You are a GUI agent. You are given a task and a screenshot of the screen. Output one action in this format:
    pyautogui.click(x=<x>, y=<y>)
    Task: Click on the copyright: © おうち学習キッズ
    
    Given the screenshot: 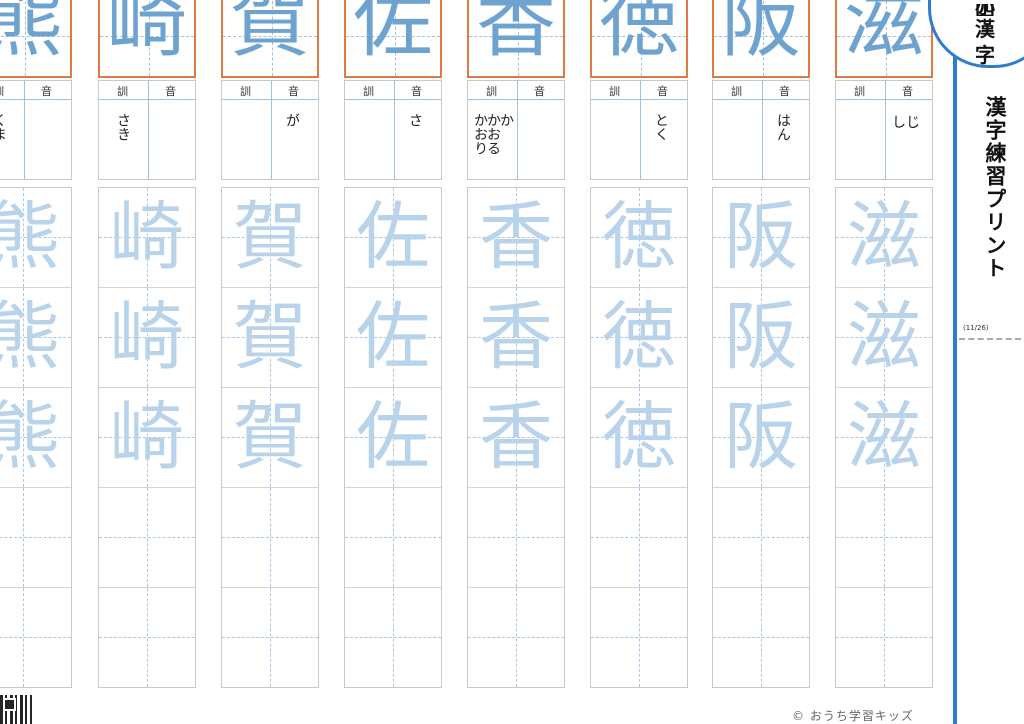 What is the action you would take?
    pyautogui.click(x=853, y=716)
    